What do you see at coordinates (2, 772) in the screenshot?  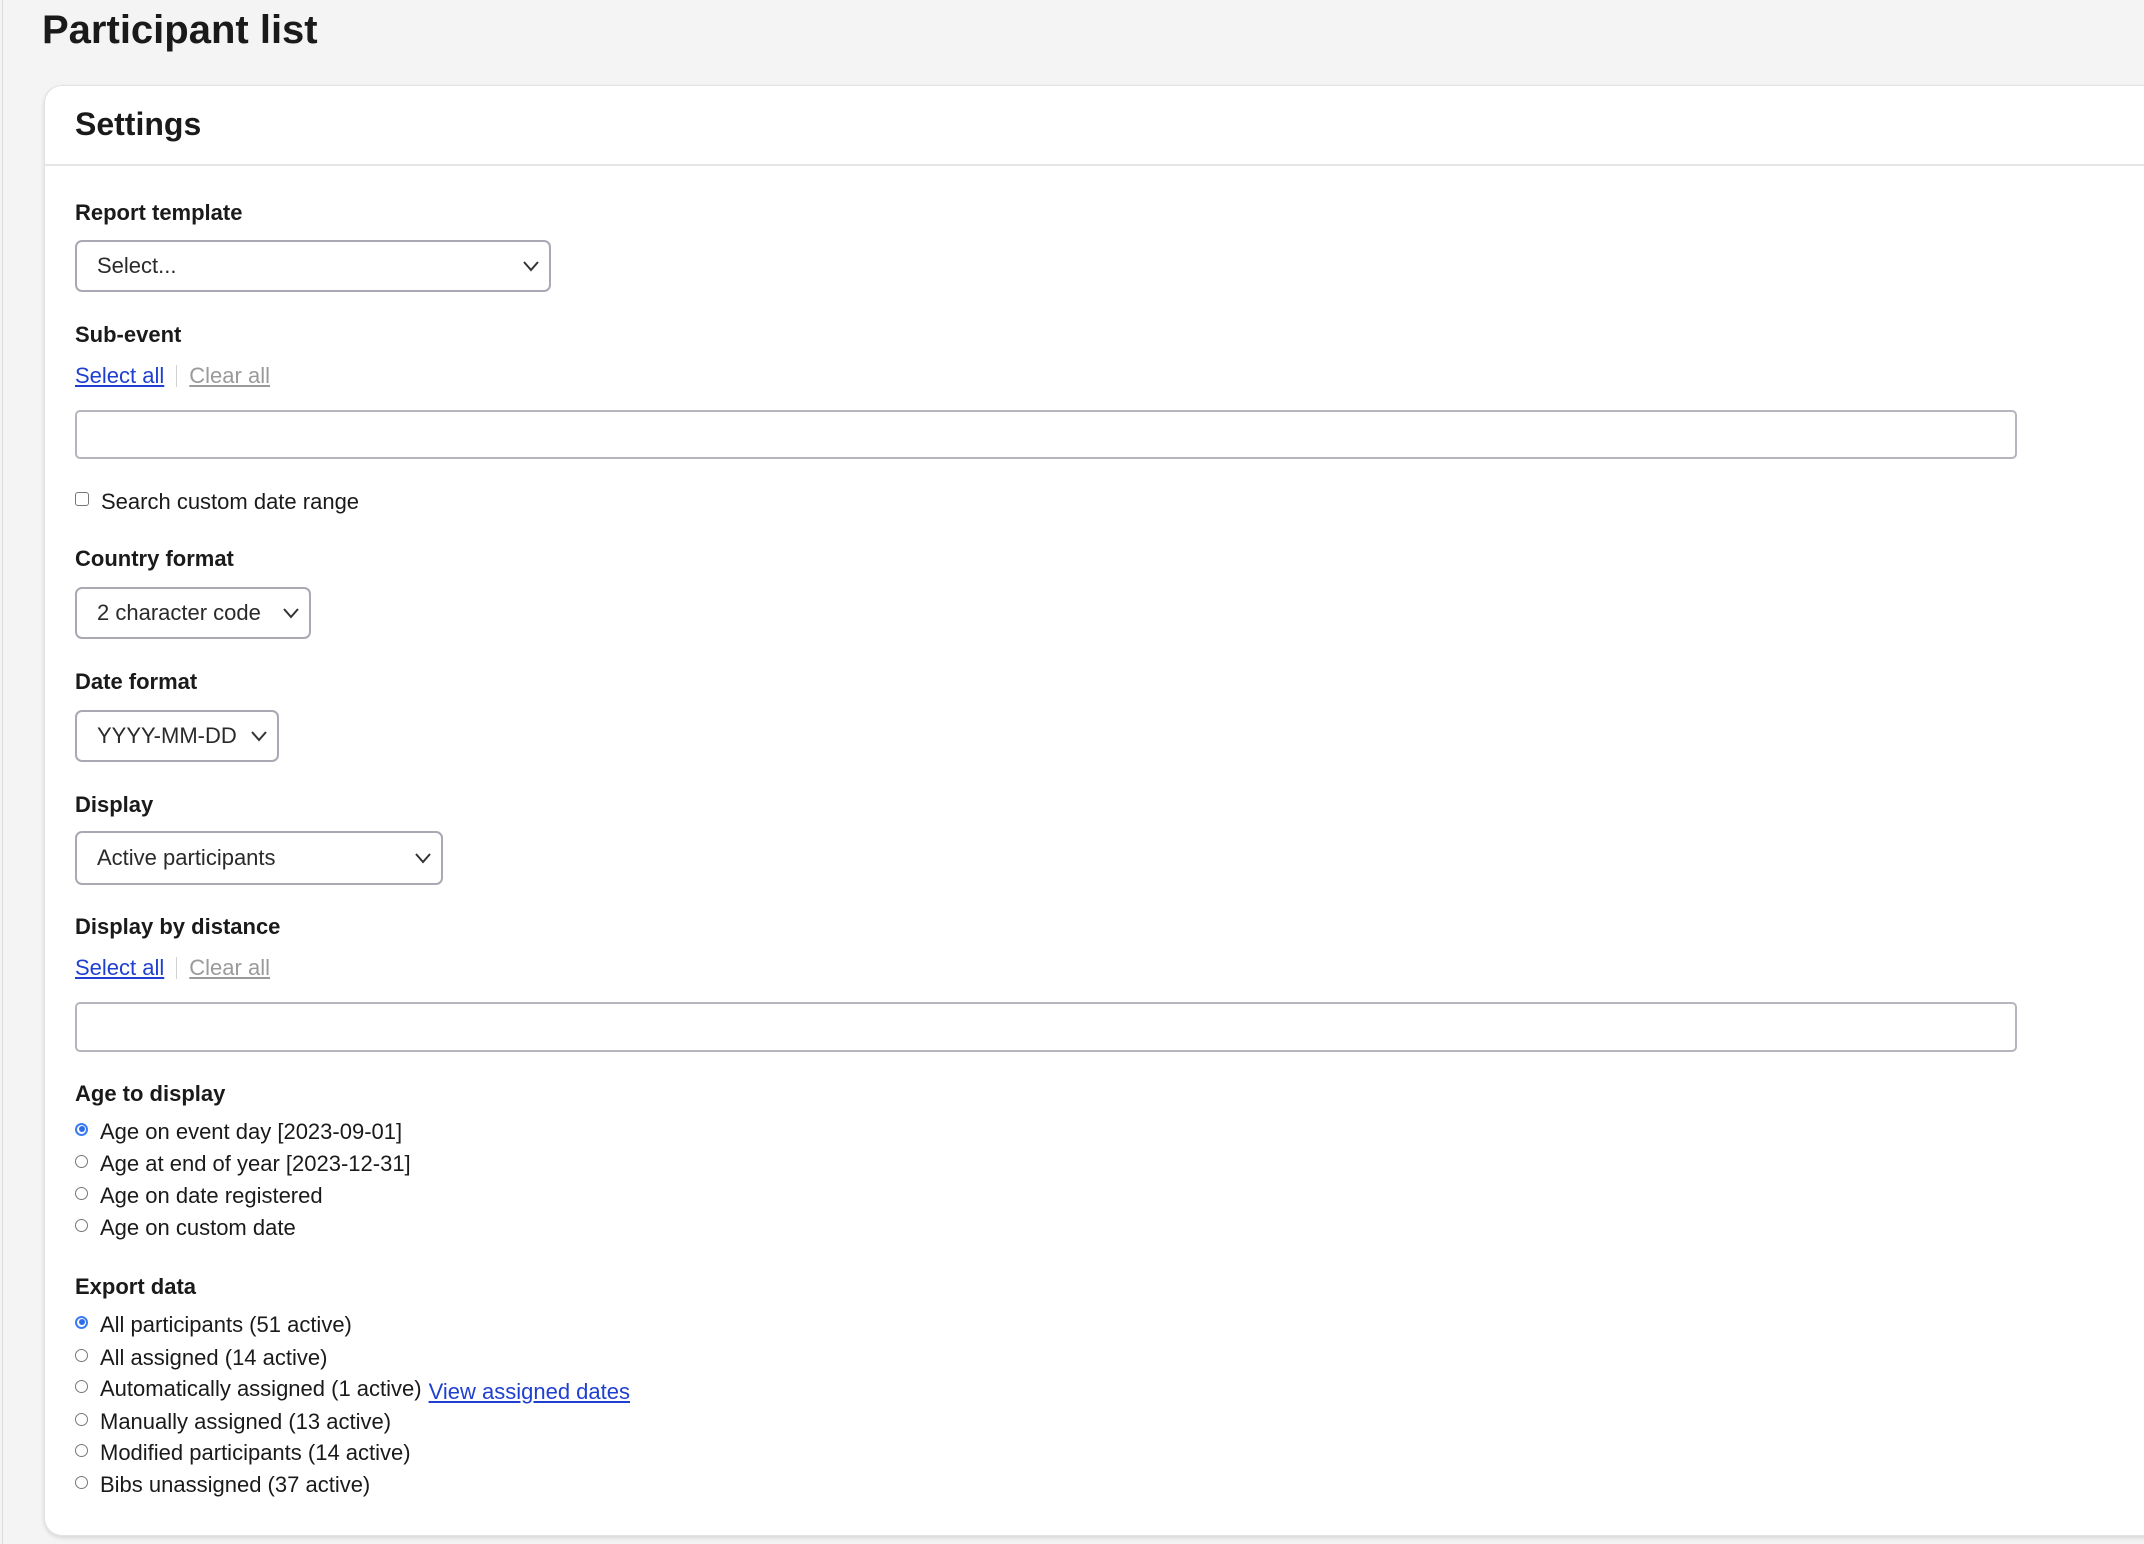 I see `page-left-border` at bounding box center [2, 772].